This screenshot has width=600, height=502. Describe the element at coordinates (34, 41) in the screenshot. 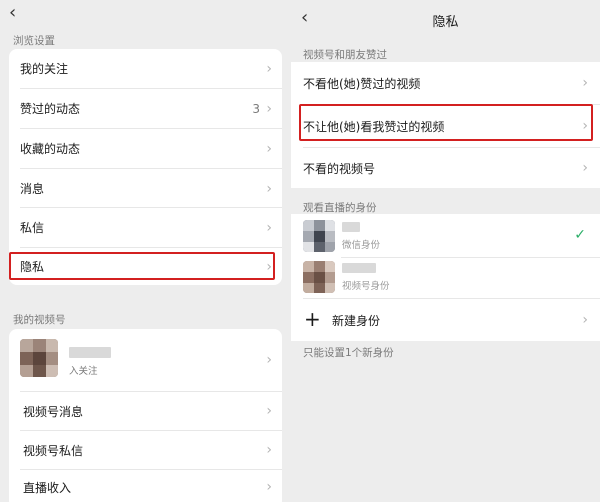

I see `browse-settings-header: 浏览设置` at that location.